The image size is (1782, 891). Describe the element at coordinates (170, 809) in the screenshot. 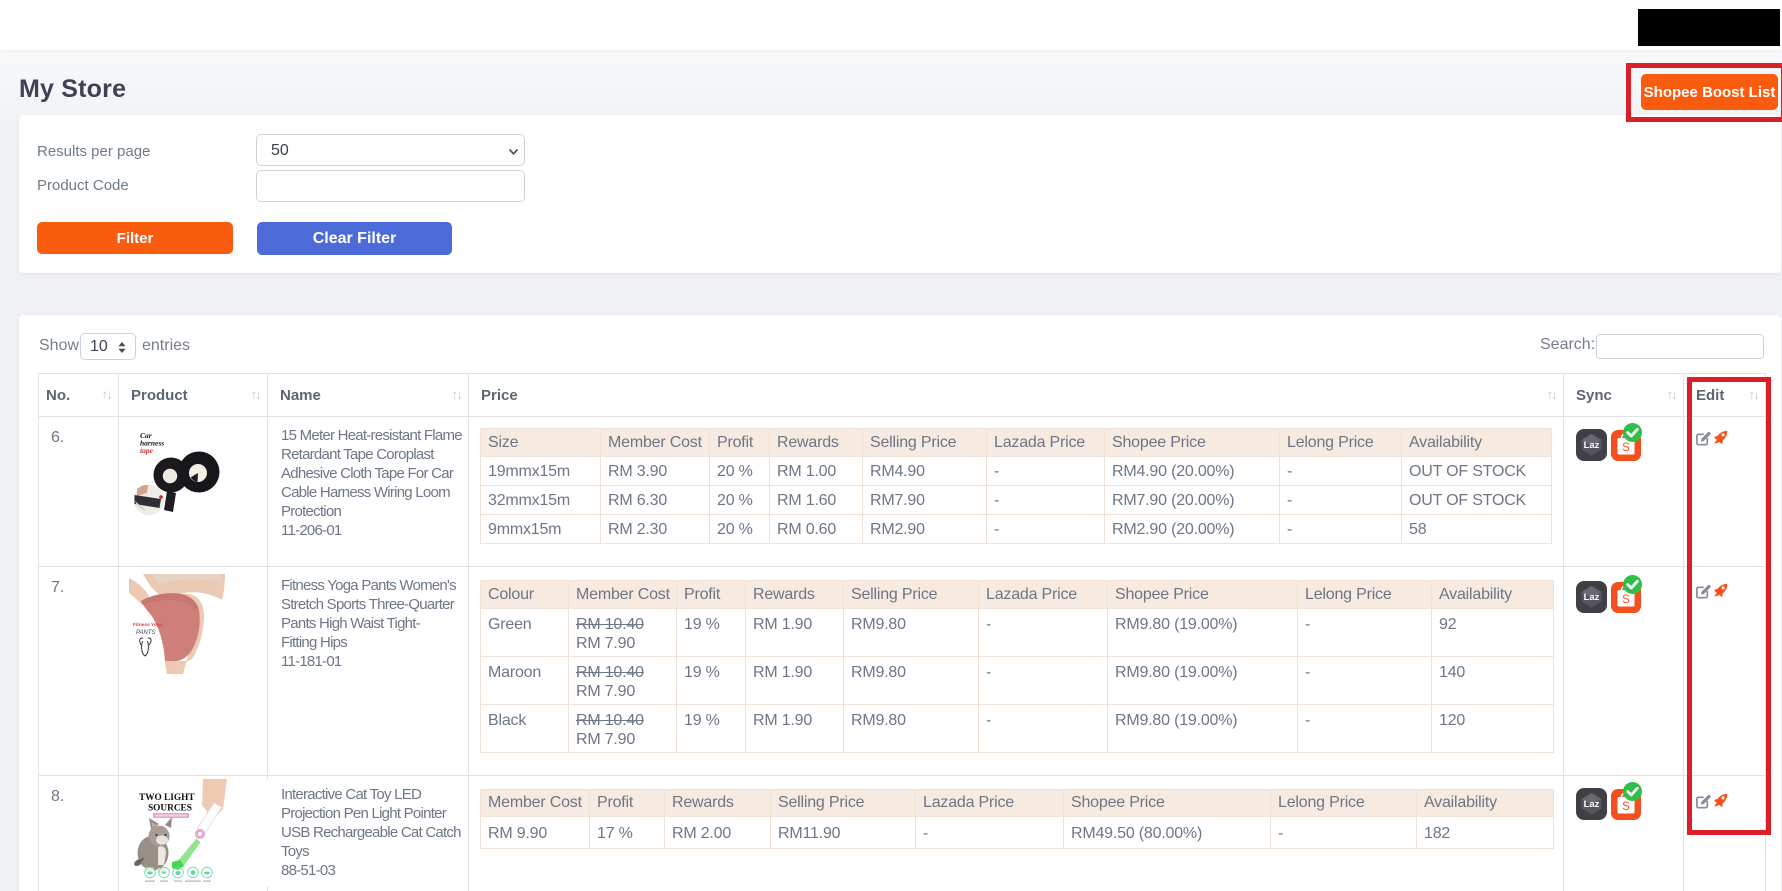

I see `svg-text: SOURCES` at that location.